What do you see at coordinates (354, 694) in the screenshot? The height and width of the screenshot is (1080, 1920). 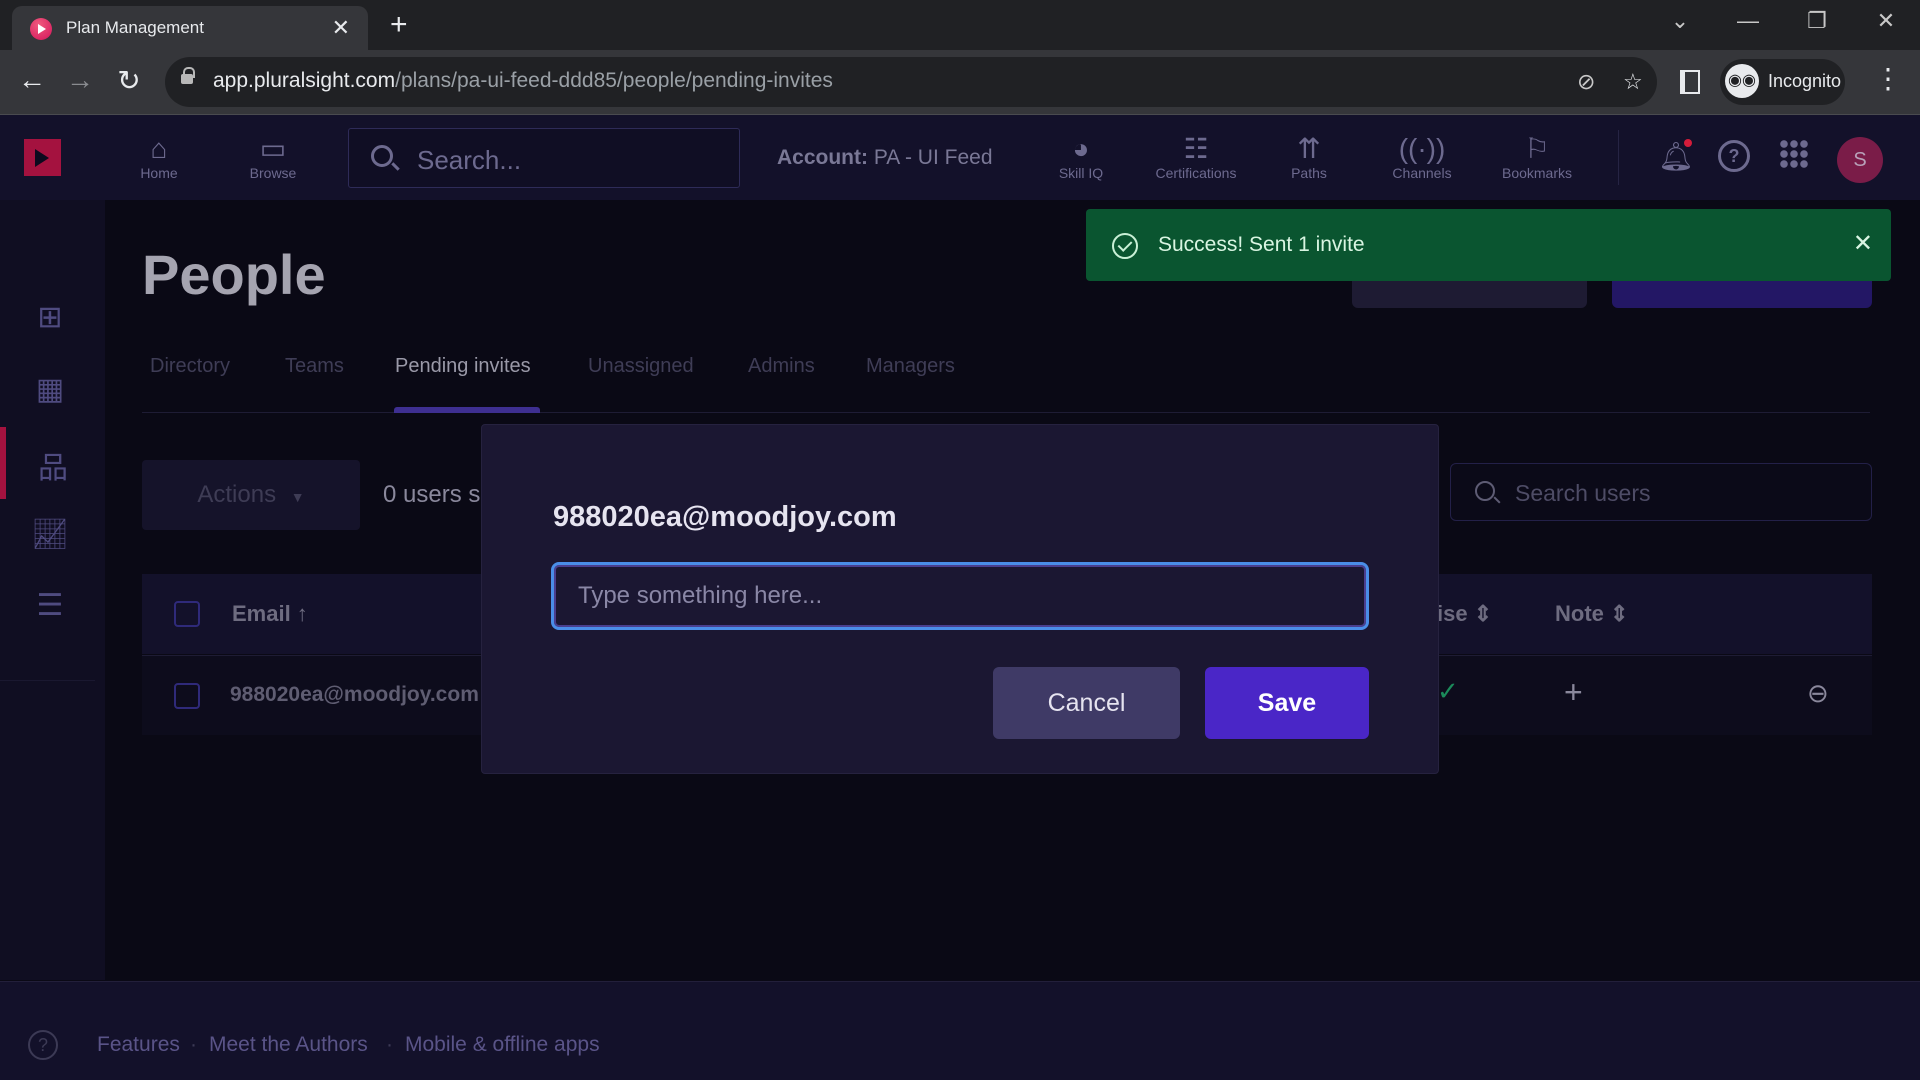 I see `row-email: 988020ea@moodjoy.com` at bounding box center [354, 694].